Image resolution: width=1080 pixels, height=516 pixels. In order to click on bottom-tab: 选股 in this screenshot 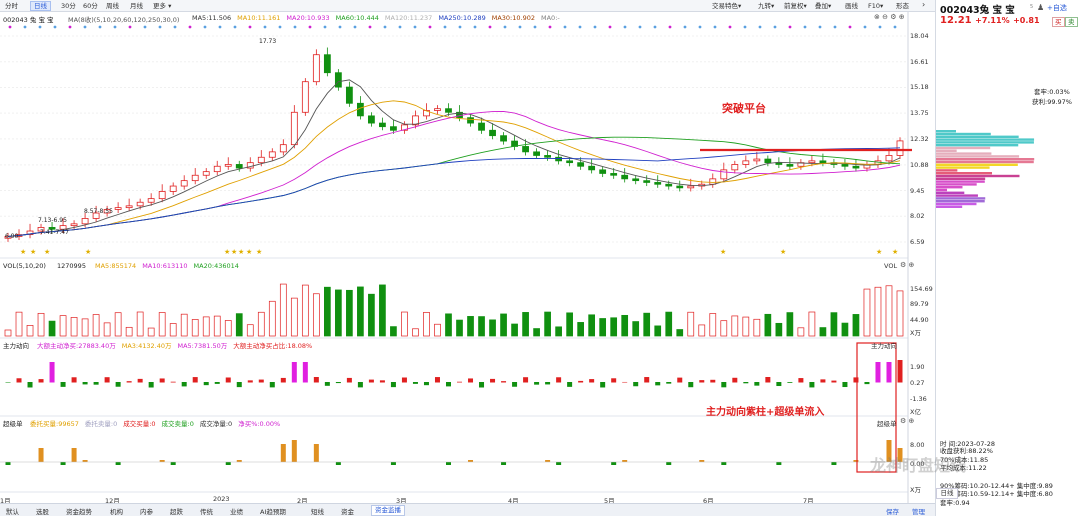, I will do `click(42, 511)`.